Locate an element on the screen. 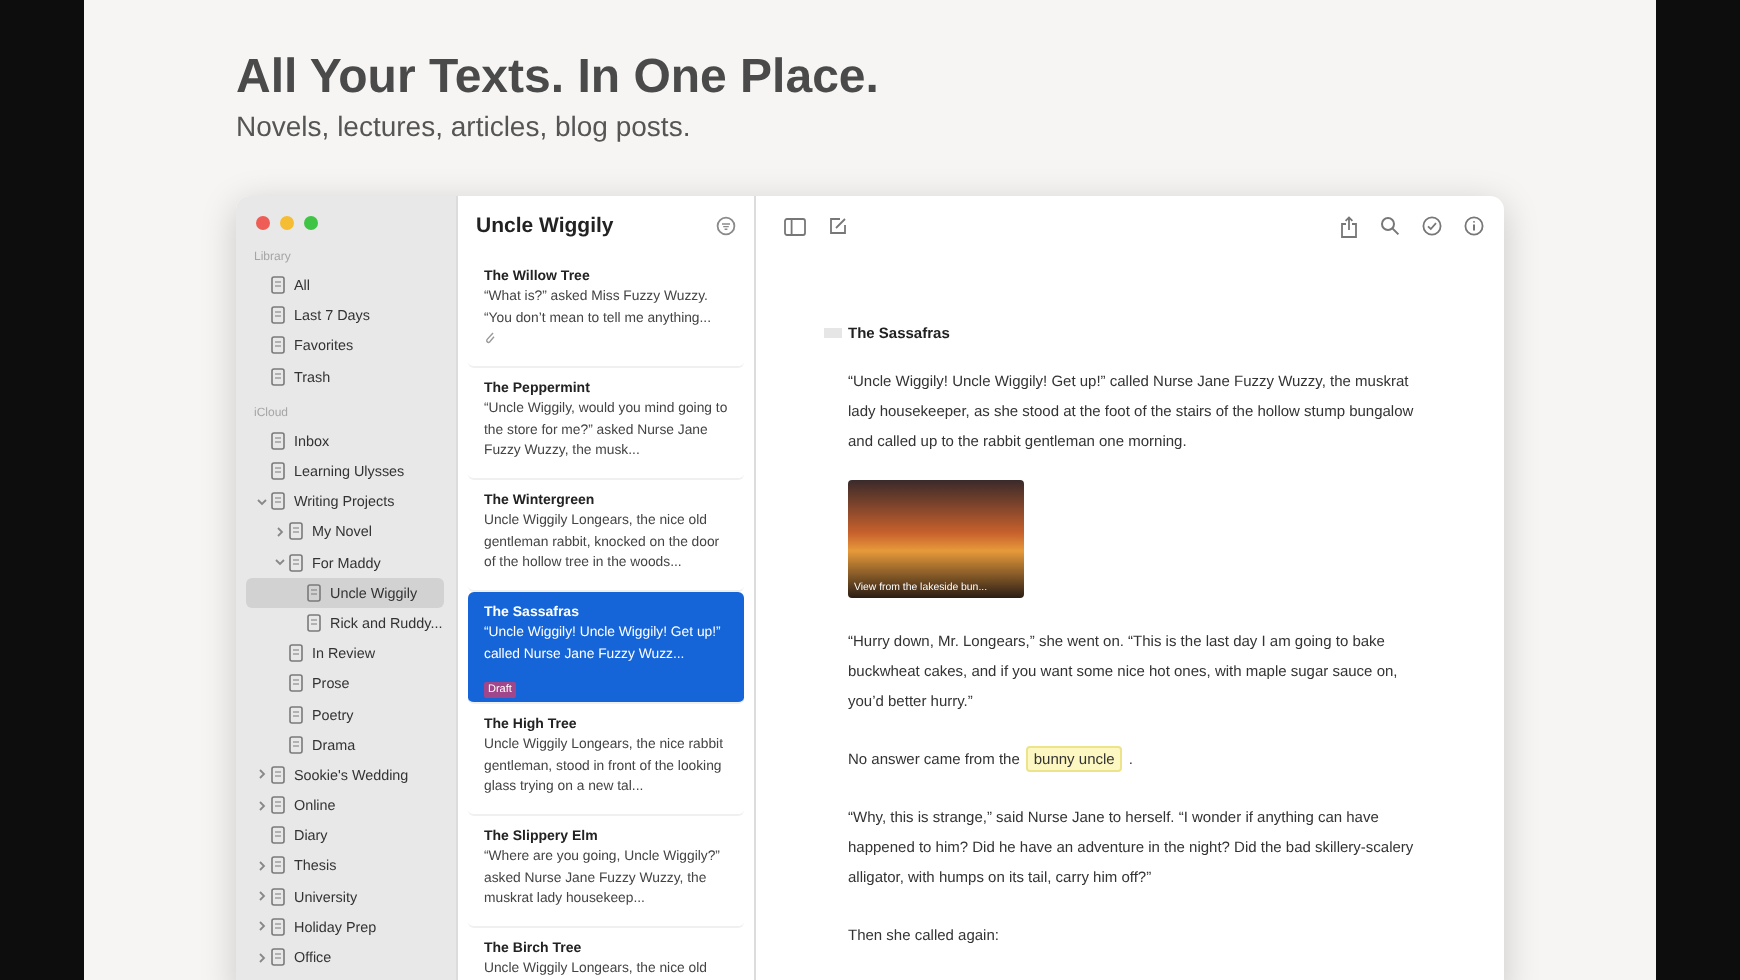 This screenshot has height=980, width=1740. sidebar-toggle-icon is located at coordinates (795, 226).